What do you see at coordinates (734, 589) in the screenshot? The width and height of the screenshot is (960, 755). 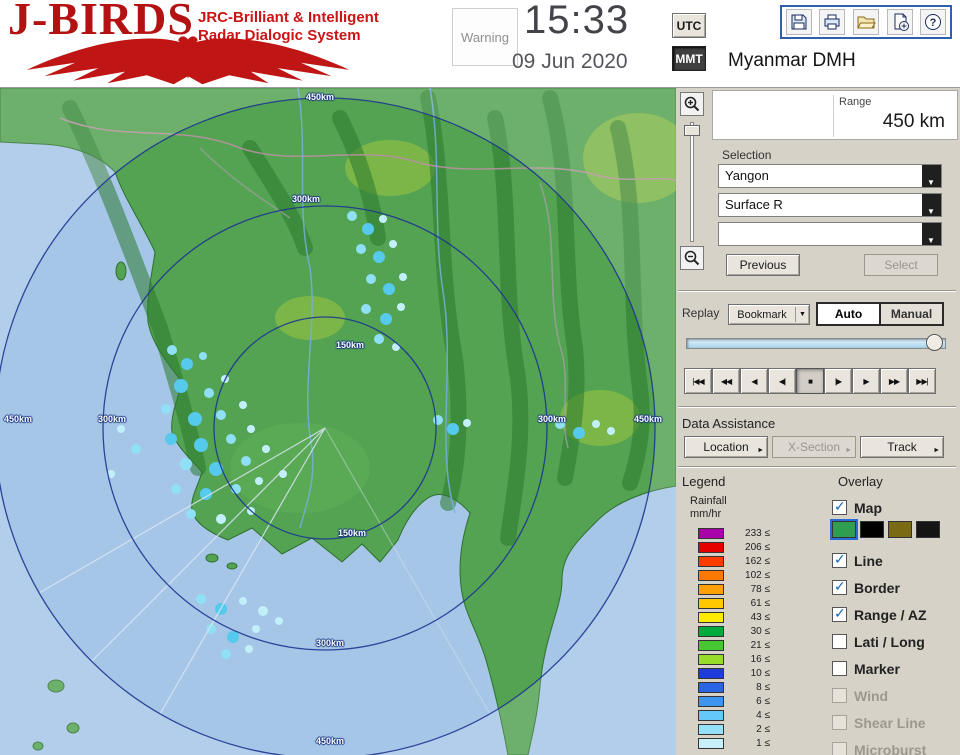 I see `legend-scale-row: 78 ≤` at bounding box center [734, 589].